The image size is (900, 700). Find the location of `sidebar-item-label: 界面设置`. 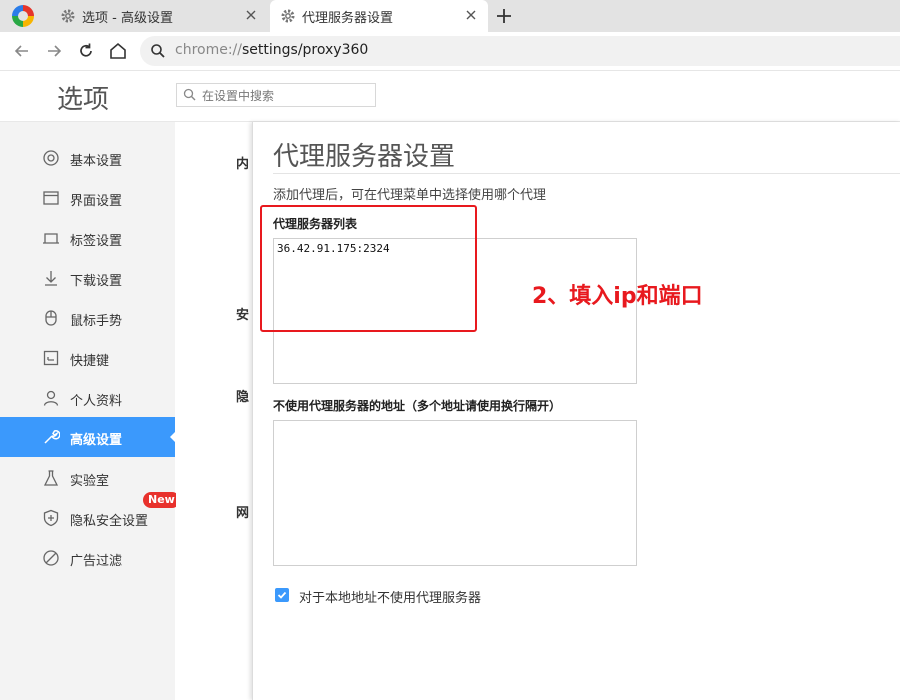

sidebar-item-label: 界面设置 is located at coordinates (96, 201).